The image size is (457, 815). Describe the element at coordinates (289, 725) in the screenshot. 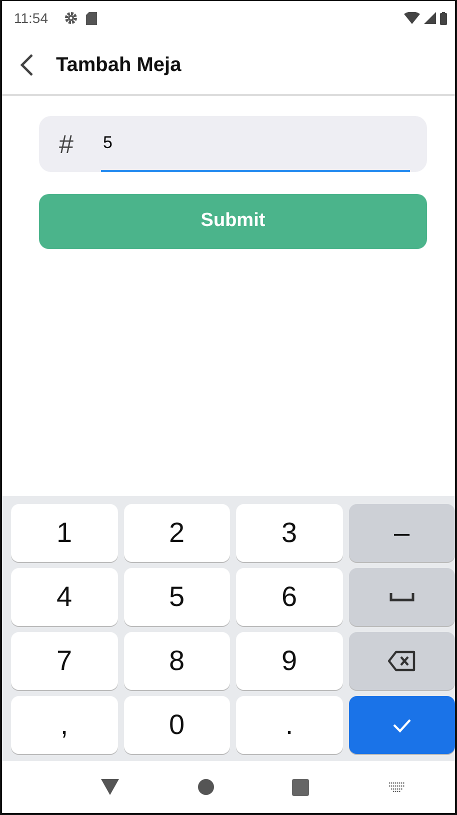

I see `key: .` at that location.